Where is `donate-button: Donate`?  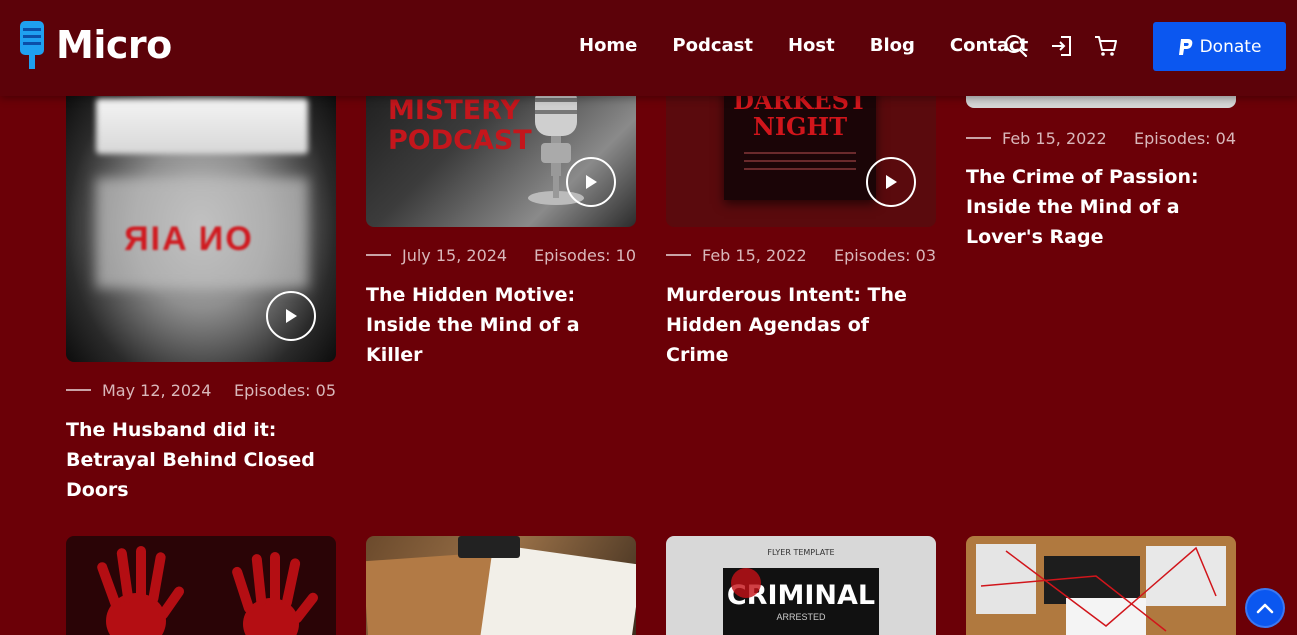 donate-button: Donate is located at coordinates (1219, 46).